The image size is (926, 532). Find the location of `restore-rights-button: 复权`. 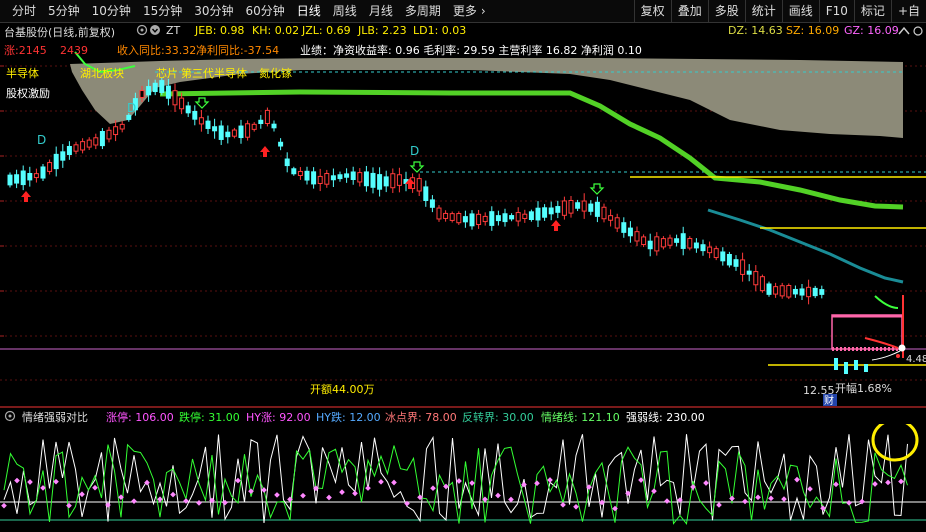

restore-rights-button: 复权 is located at coordinates (652, 11).